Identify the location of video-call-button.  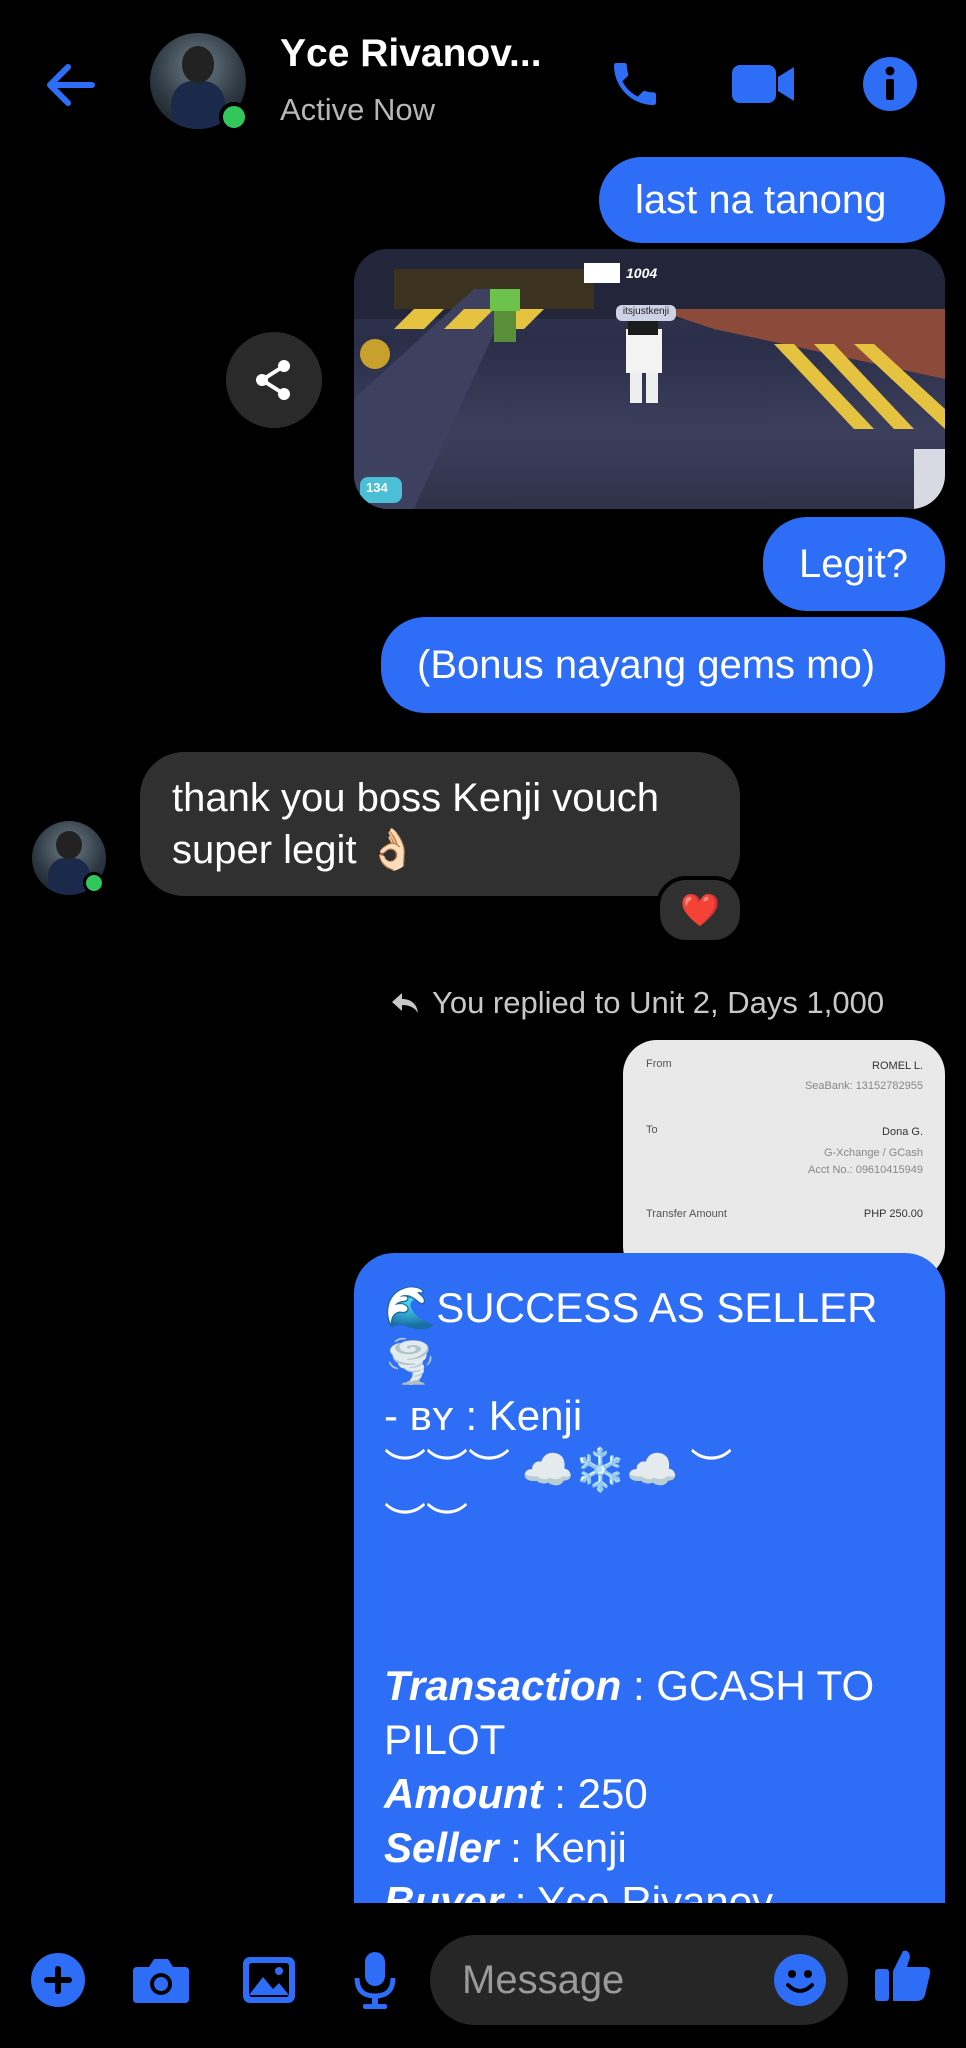
(763, 84).